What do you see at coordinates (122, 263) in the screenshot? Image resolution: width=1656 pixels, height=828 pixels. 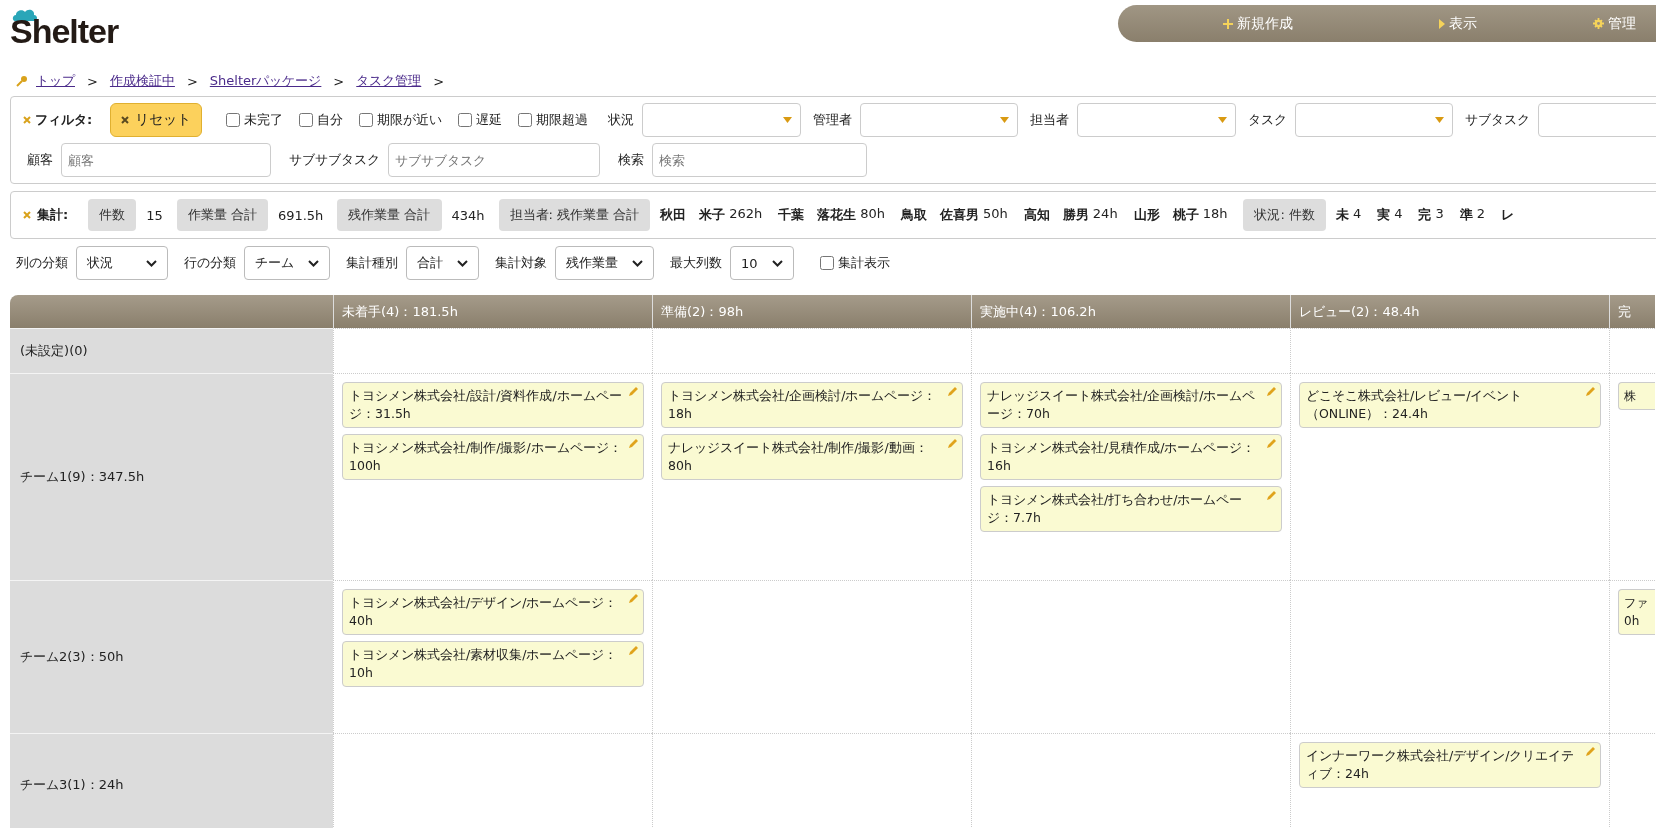 I see `select-field: 状況` at bounding box center [122, 263].